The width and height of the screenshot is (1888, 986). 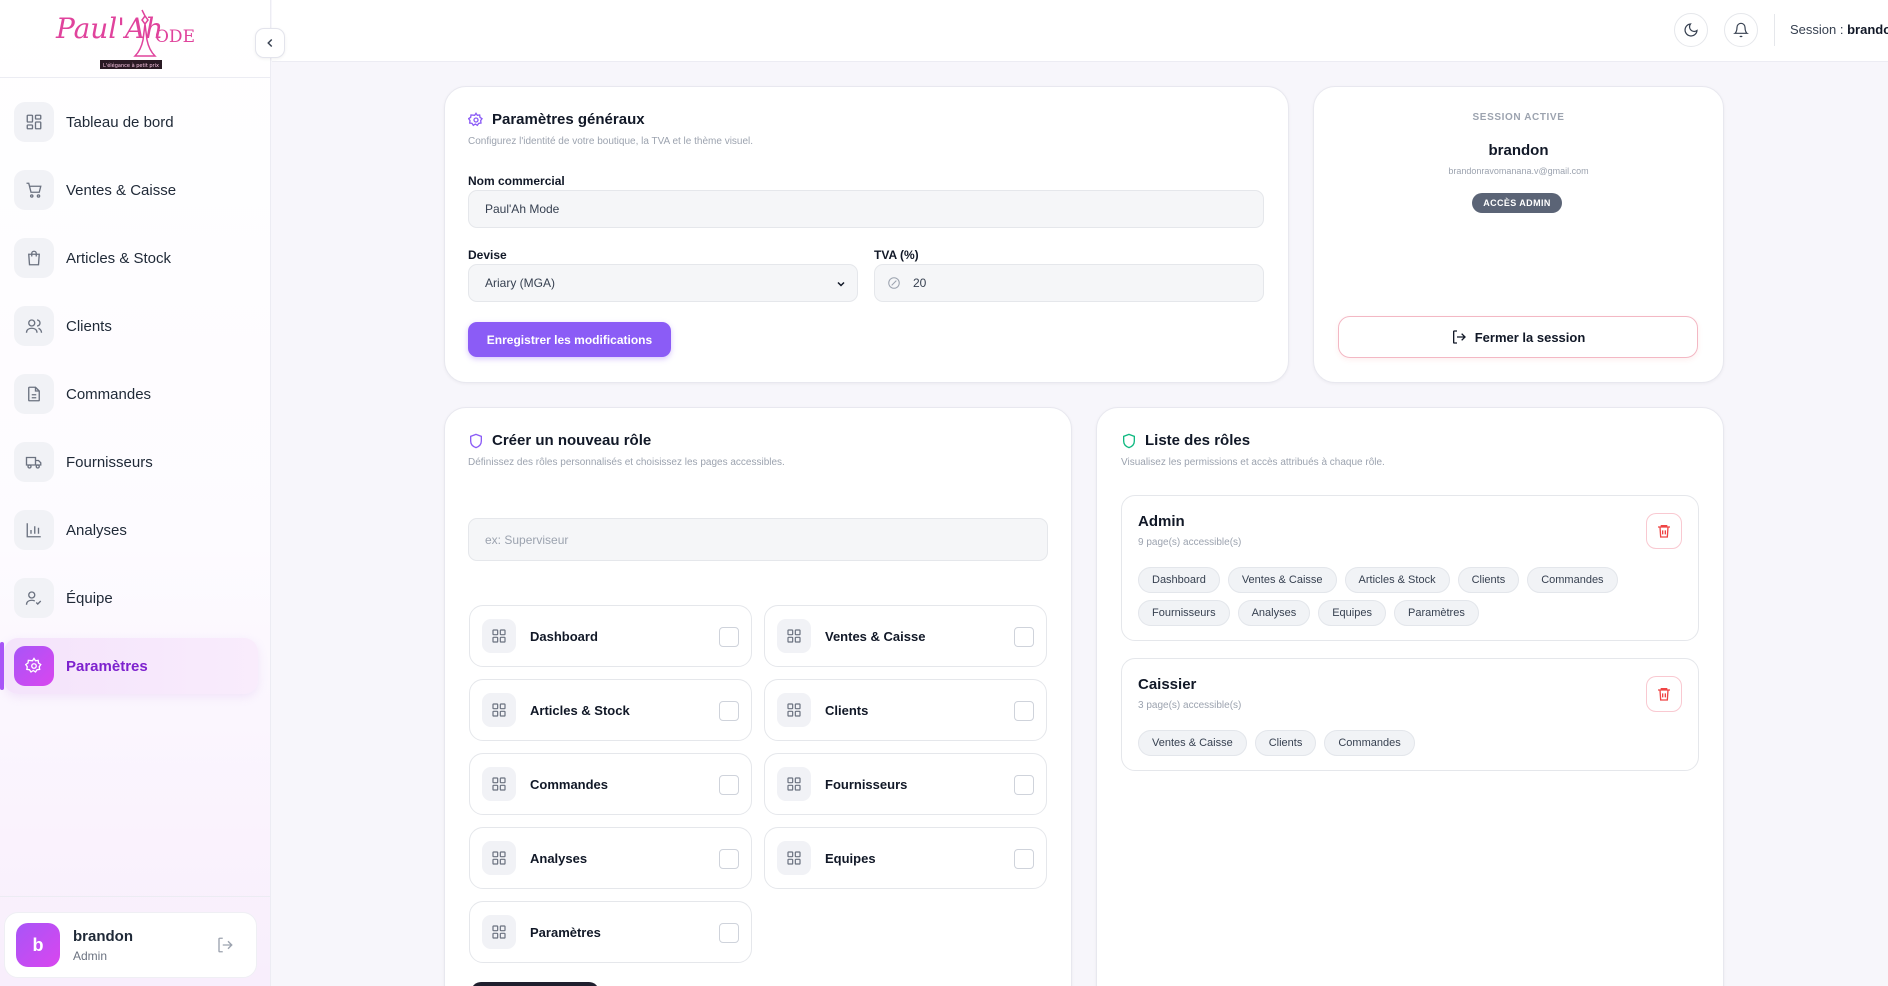 What do you see at coordinates (89, 598) in the screenshot?
I see `sidebar-item-label: Équipe` at bounding box center [89, 598].